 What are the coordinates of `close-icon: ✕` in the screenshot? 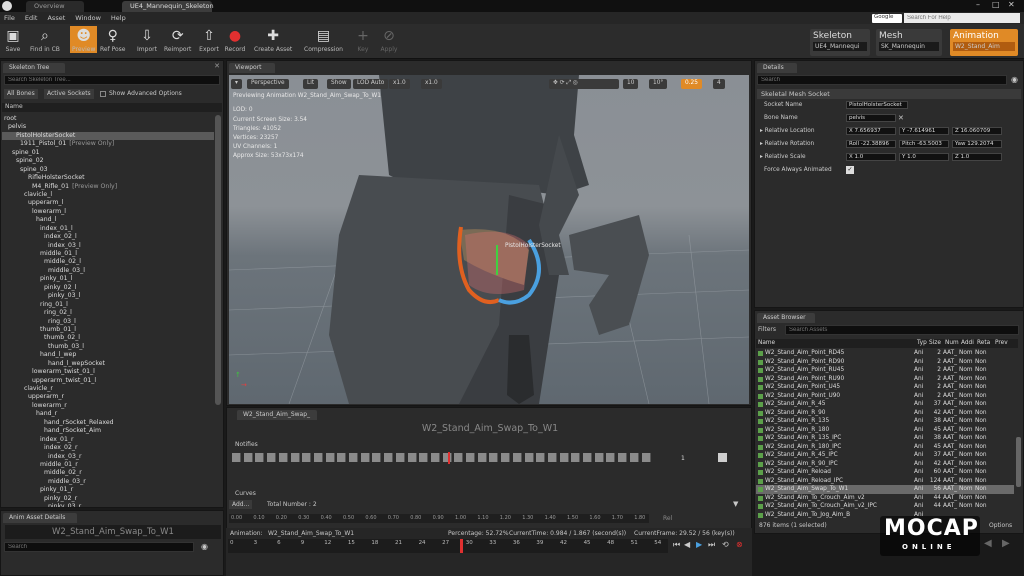 It's located at (217, 66).